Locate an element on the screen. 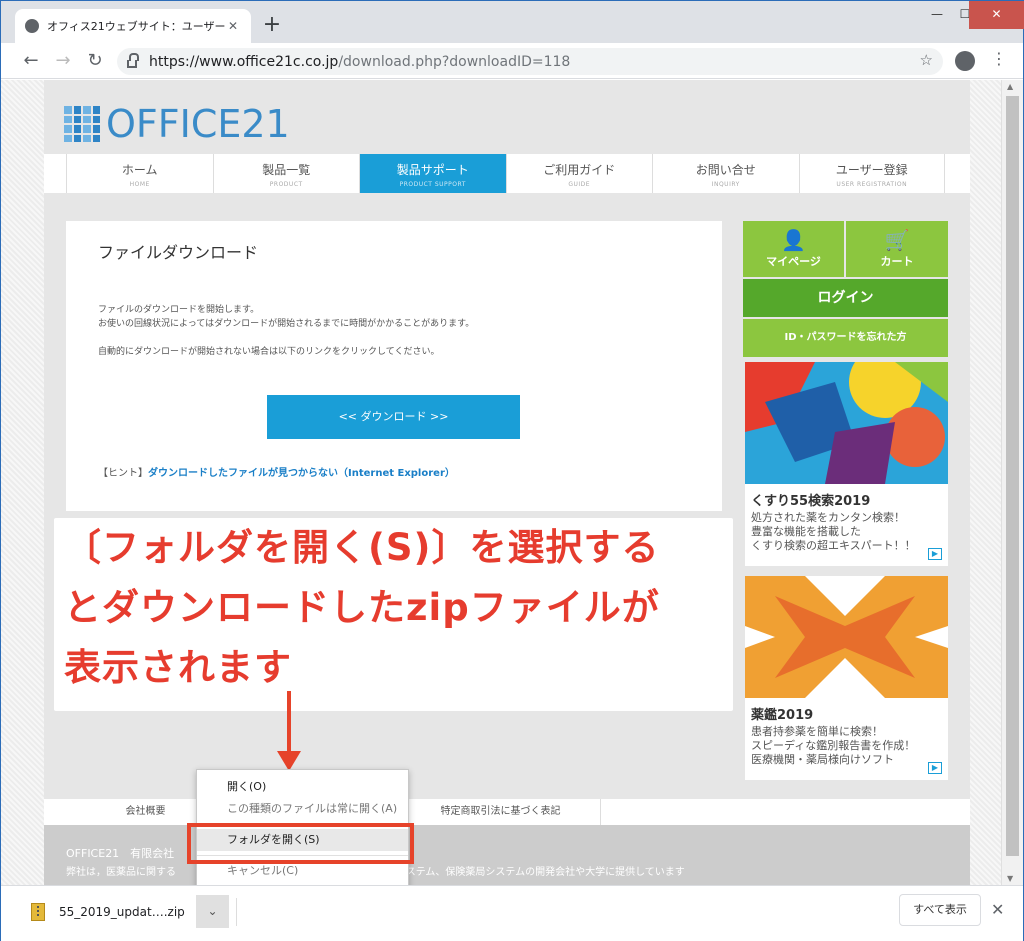  nav-item-support: 製品サポート PRODUCT SUPPORT is located at coordinates (432, 173).